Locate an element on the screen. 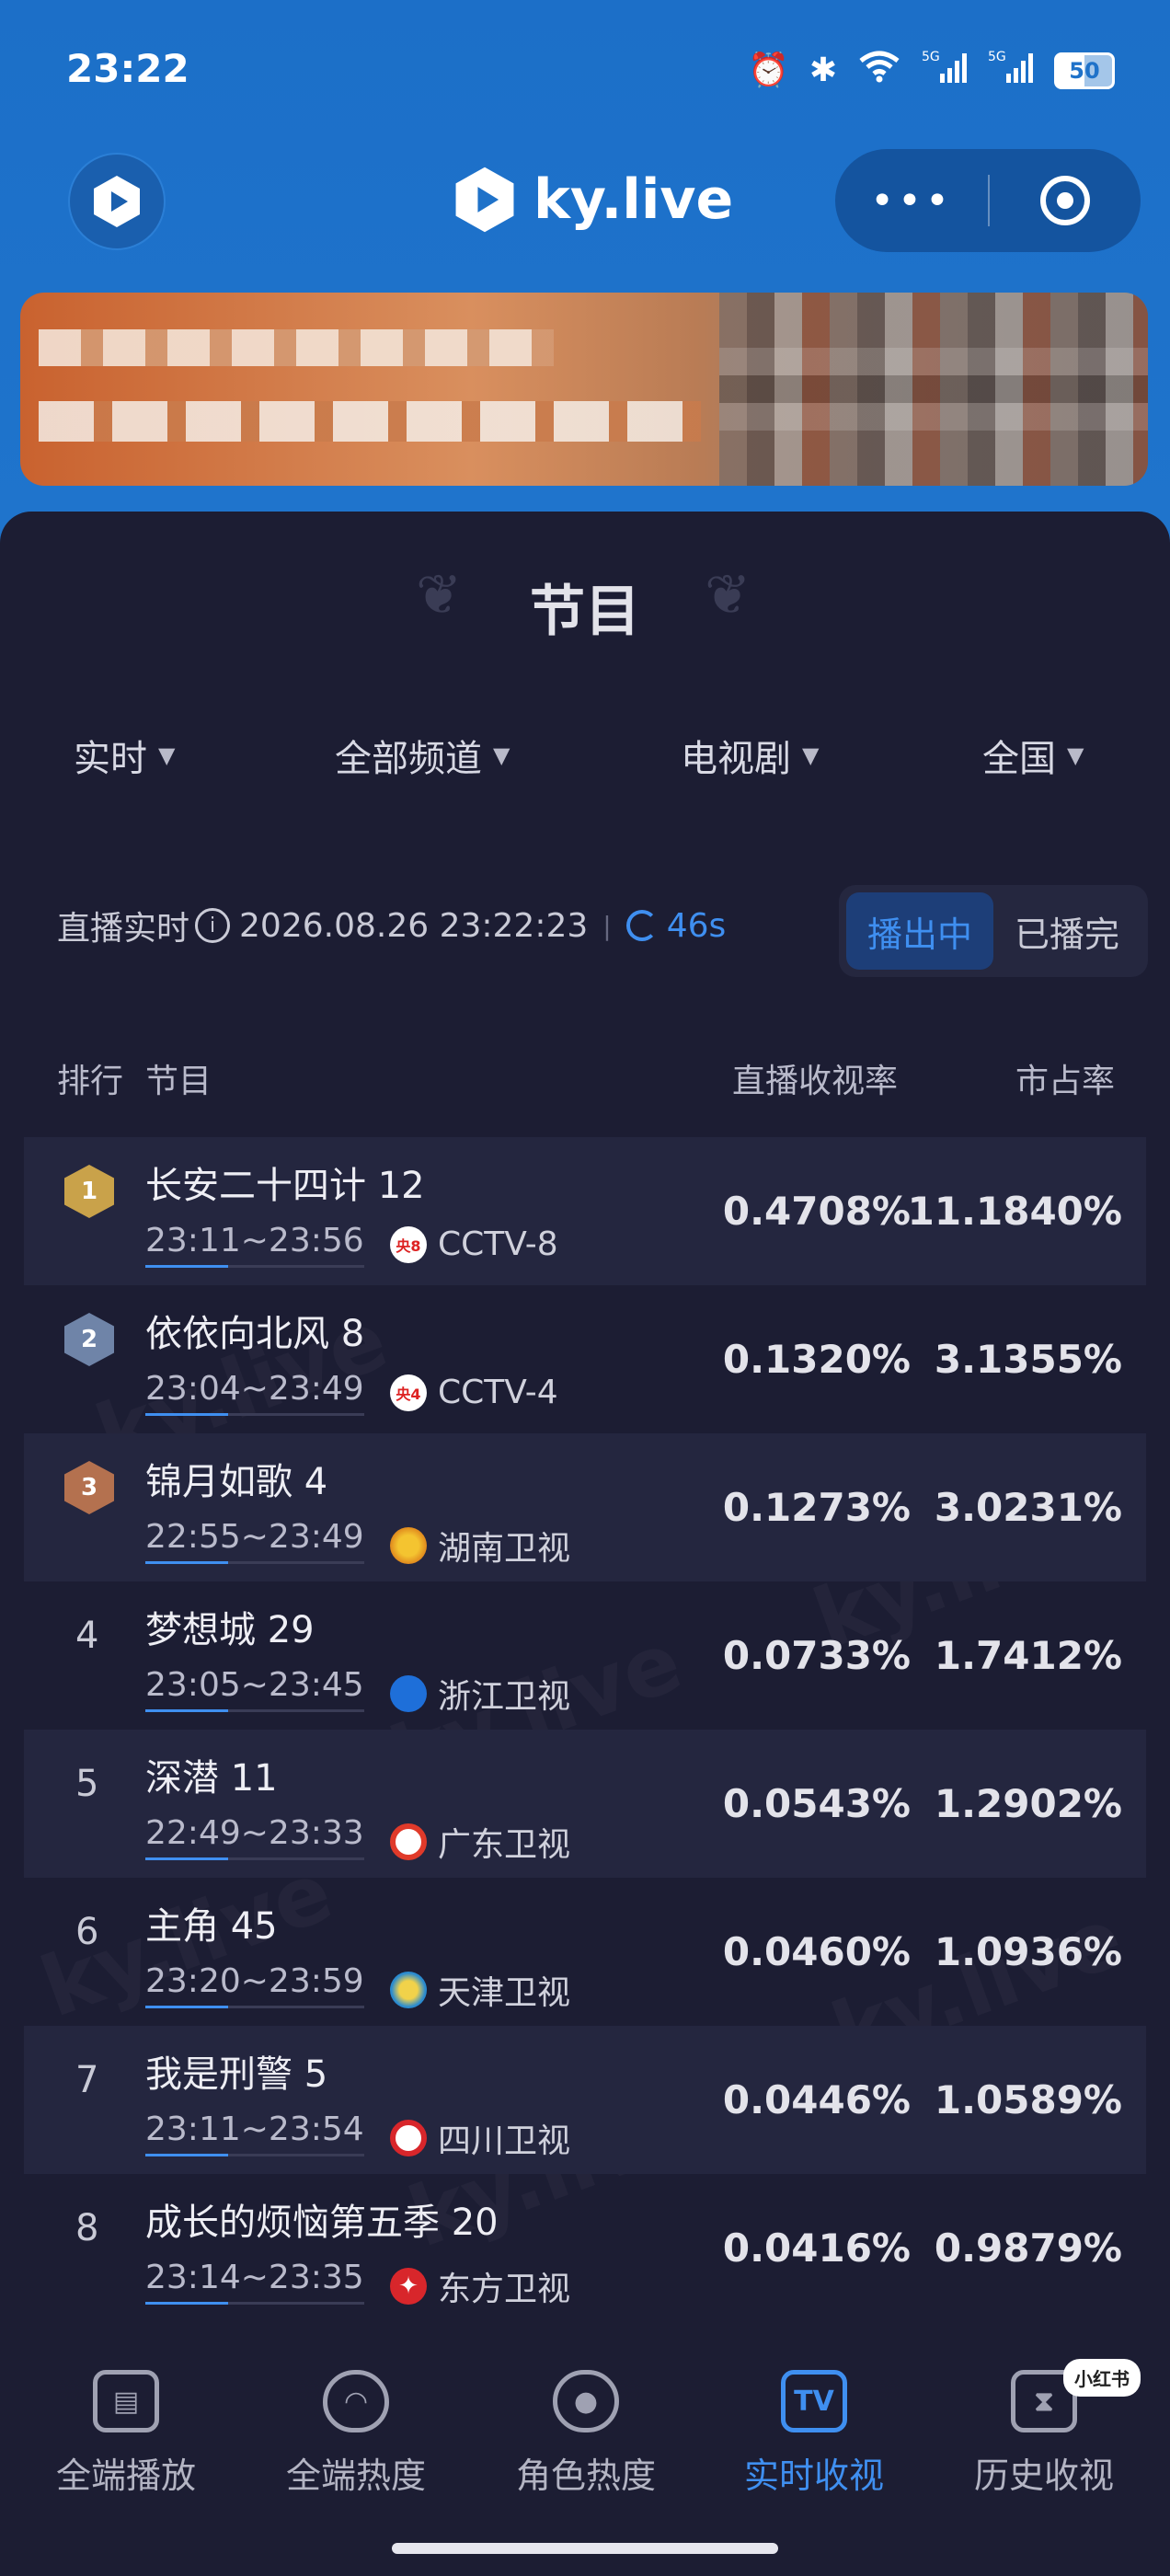  laurel-right-icon: ❦ is located at coordinates (728, 595).